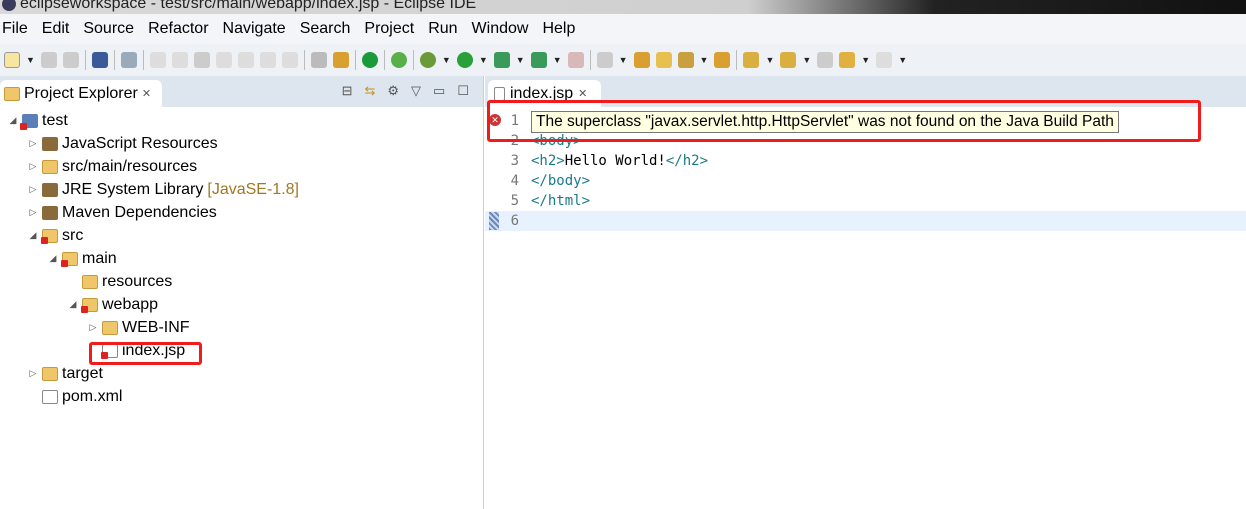  I want to click on tab-project-explorer: Project Explorer ✕, so click(81, 93).